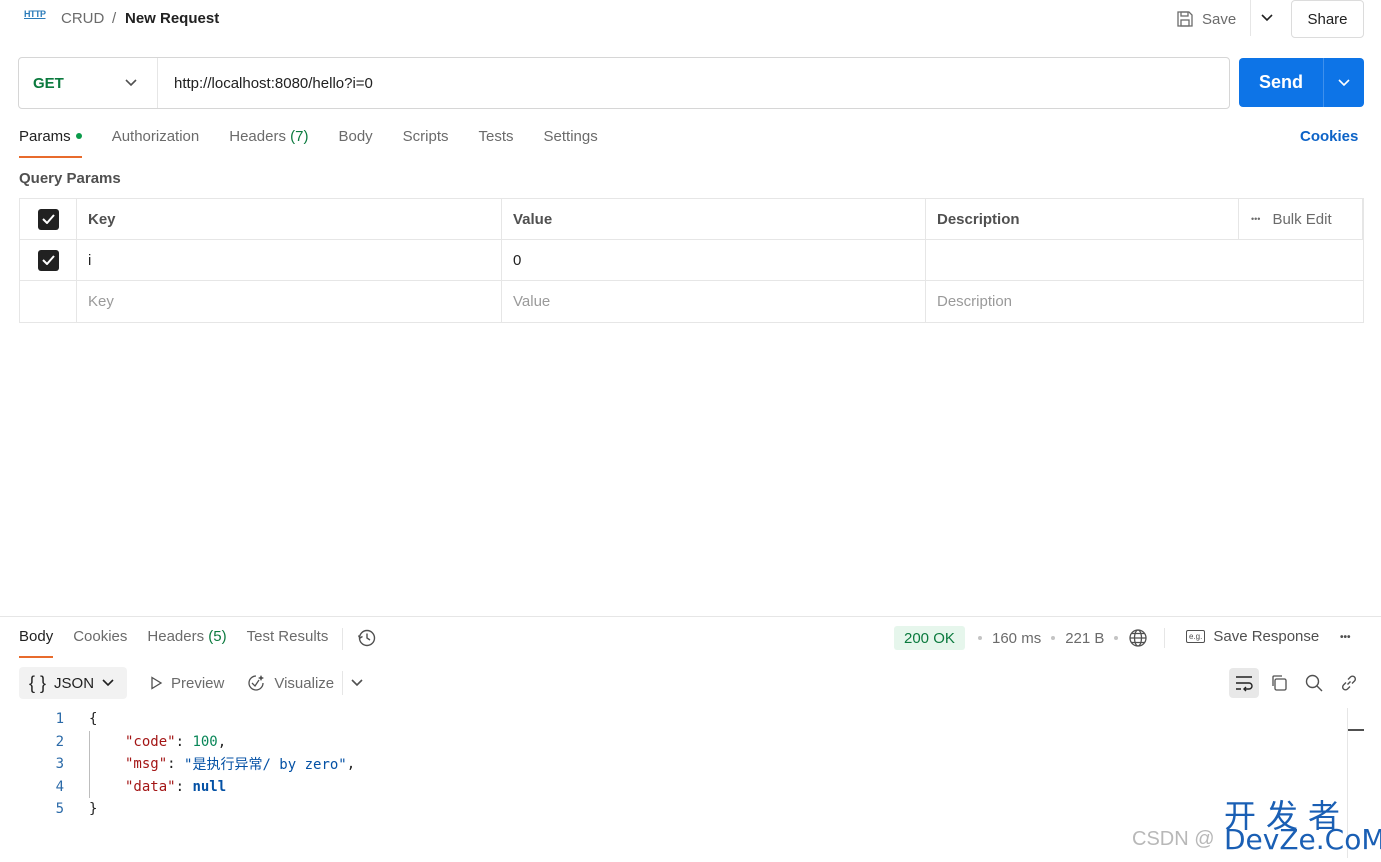  Describe the element at coordinates (714, 219) in the screenshot. I see `column-header-value: Value` at that location.